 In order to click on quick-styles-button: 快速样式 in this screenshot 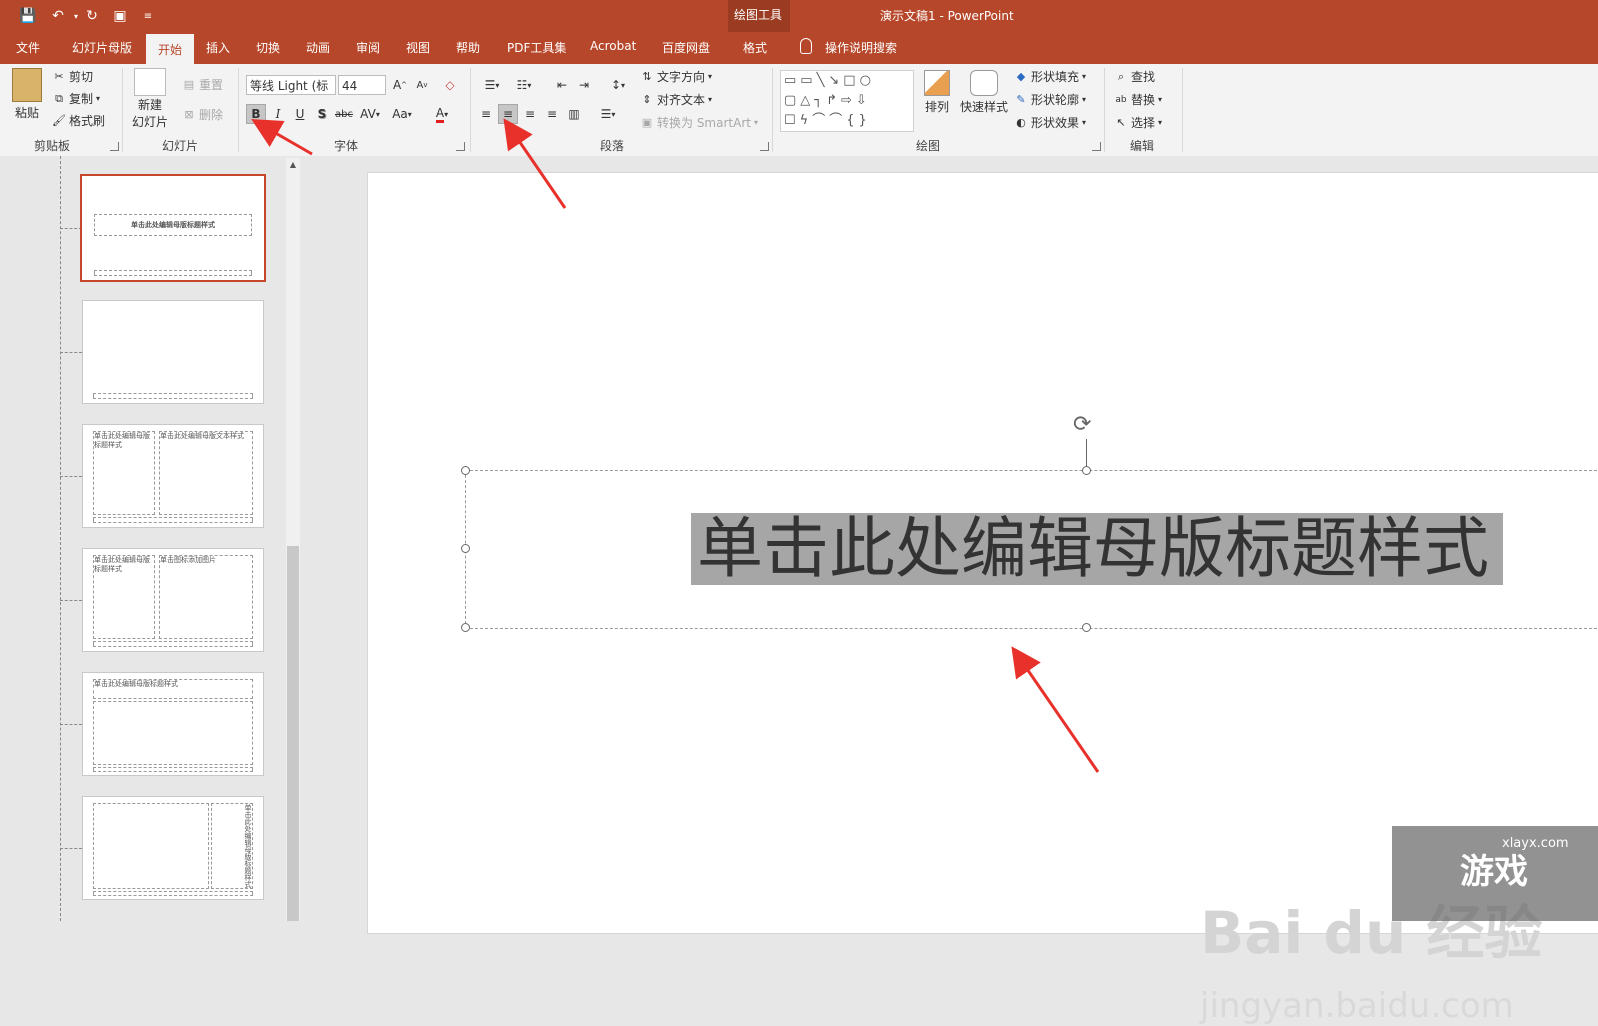, I will do `click(984, 92)`.